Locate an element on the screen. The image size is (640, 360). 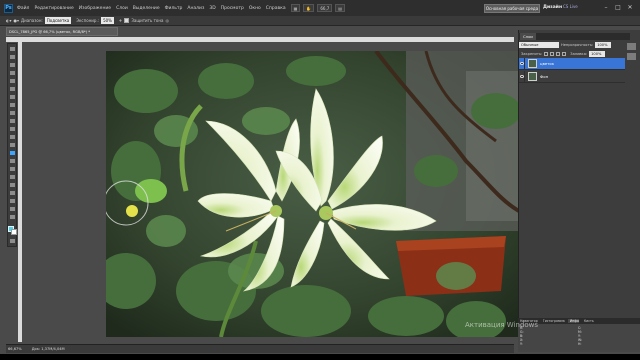
menu-image: Изображение is located at coordinates (95, 8).